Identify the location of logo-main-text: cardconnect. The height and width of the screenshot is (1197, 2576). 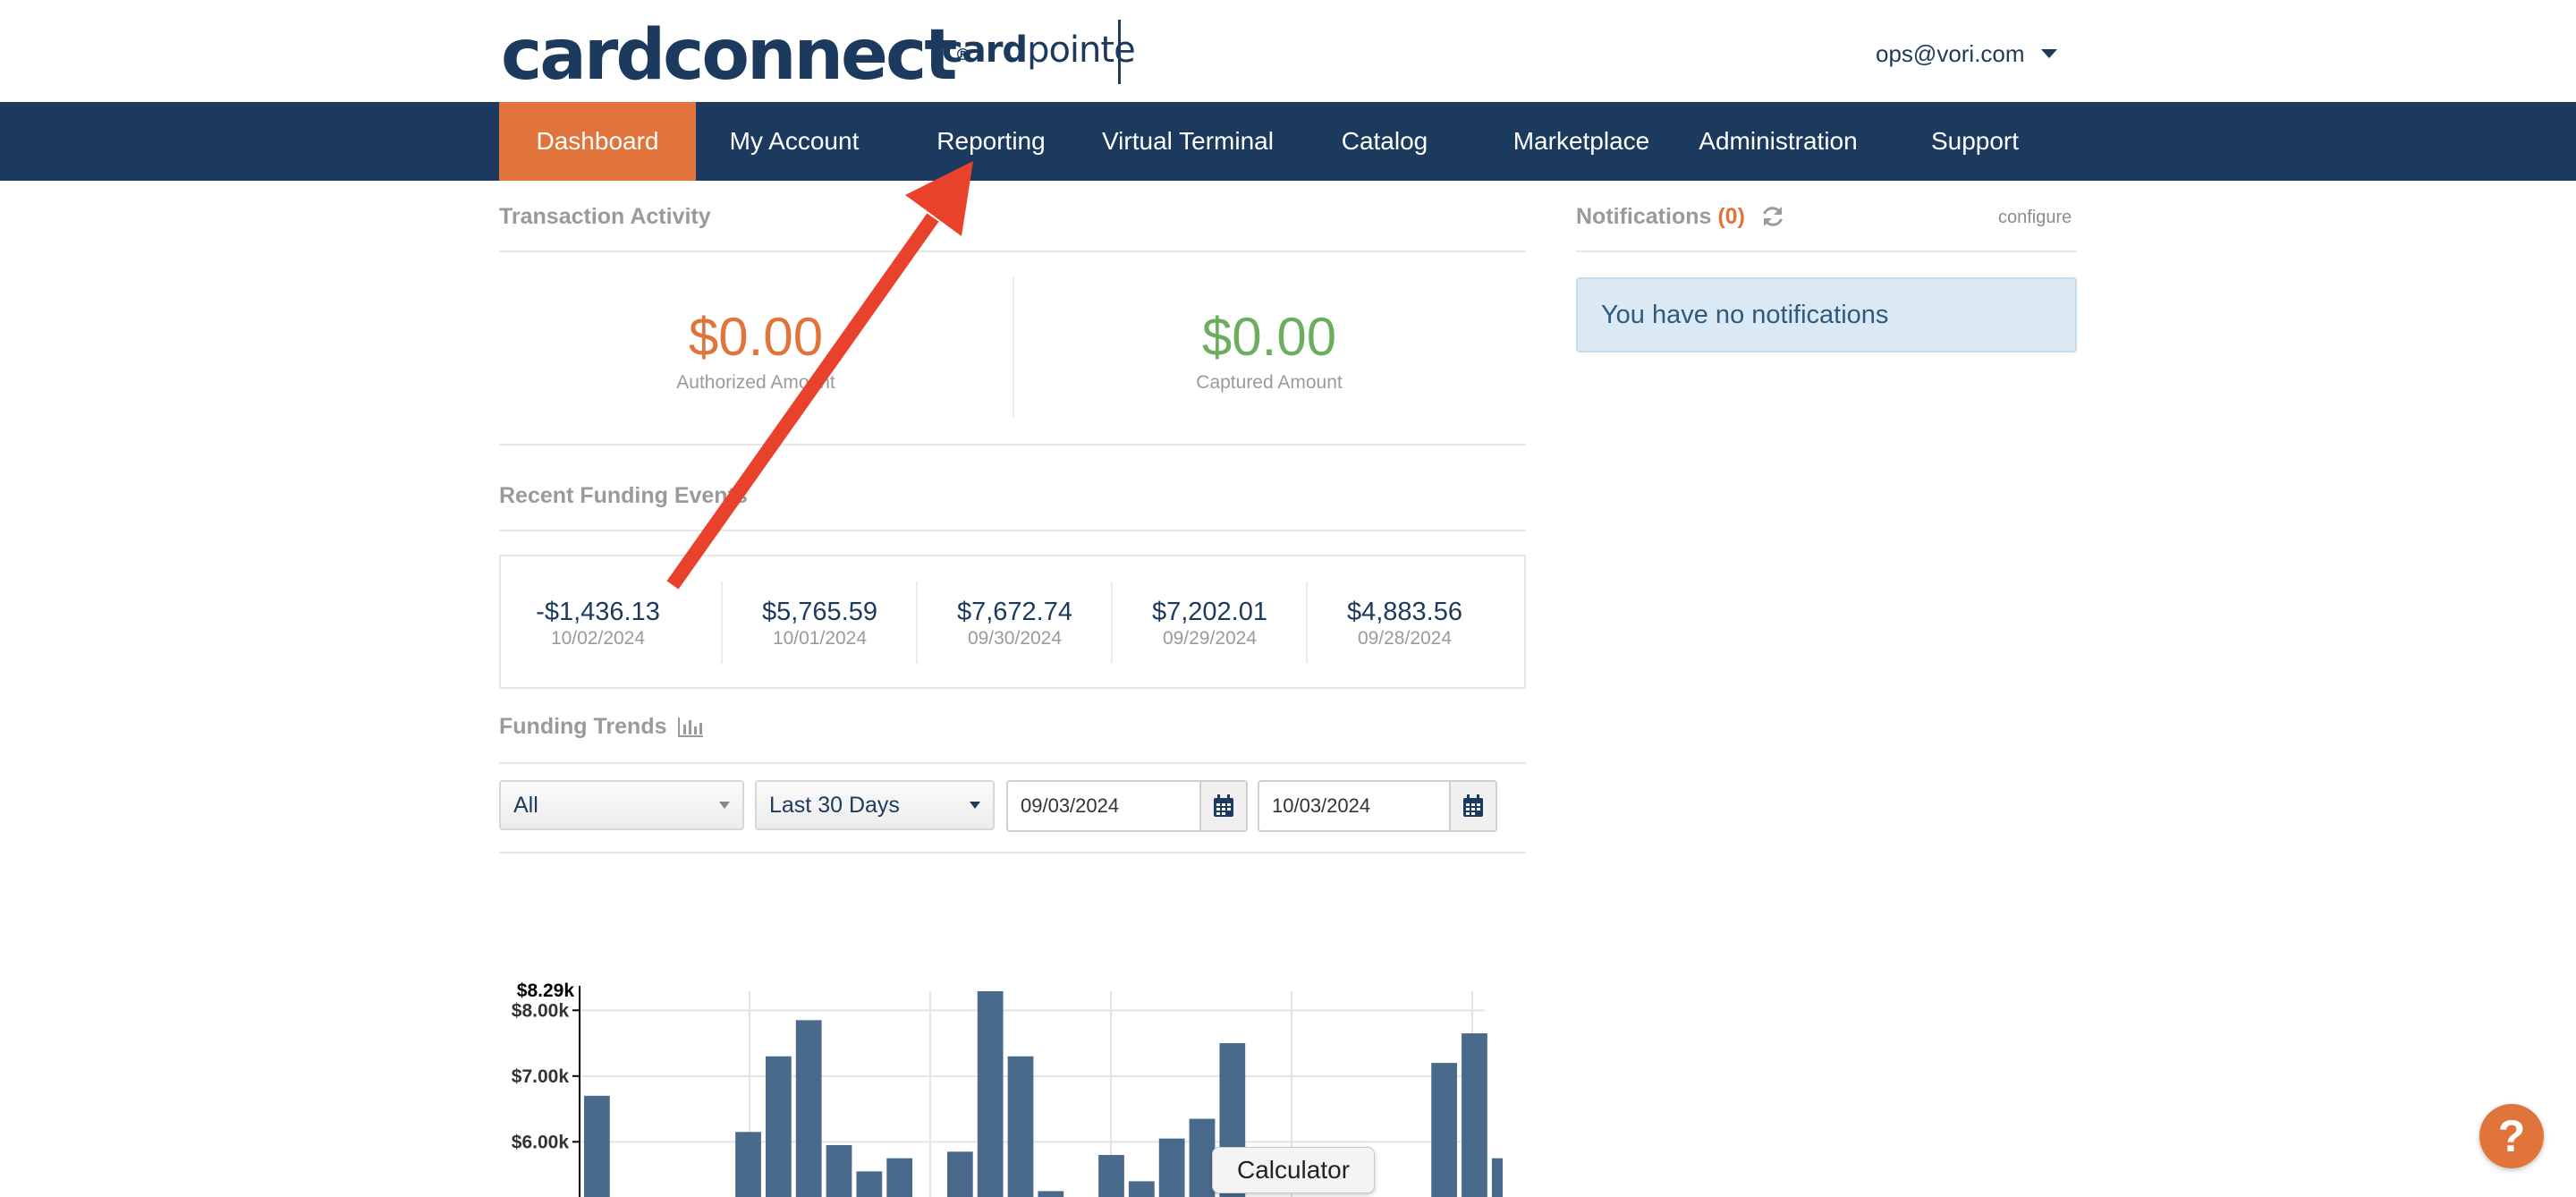
(729, 55).